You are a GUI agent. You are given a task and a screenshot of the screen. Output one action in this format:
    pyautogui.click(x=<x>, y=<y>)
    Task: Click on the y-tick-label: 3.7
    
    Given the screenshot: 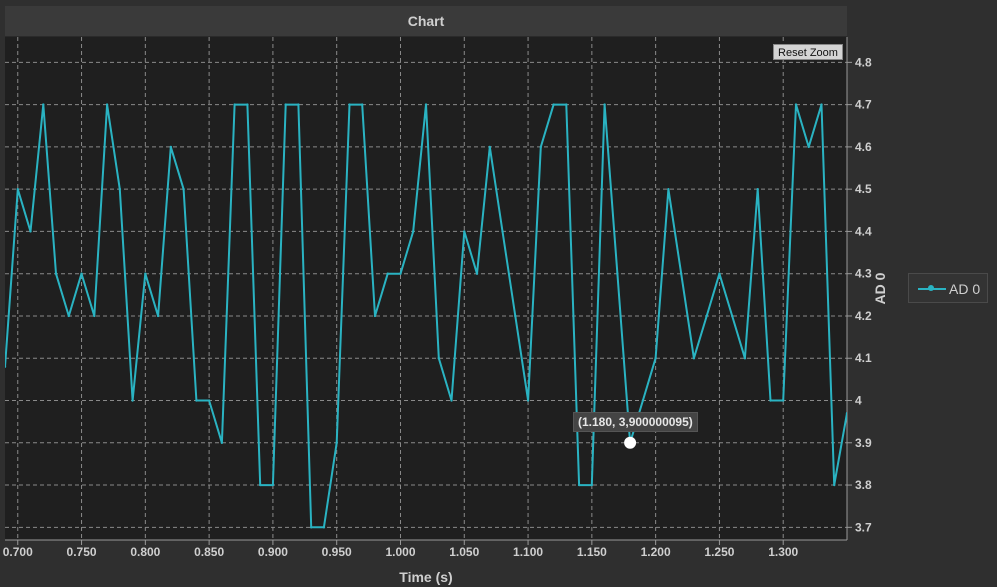 What is the action you would take?
    pyautogui.click(x=863, y=527)
    